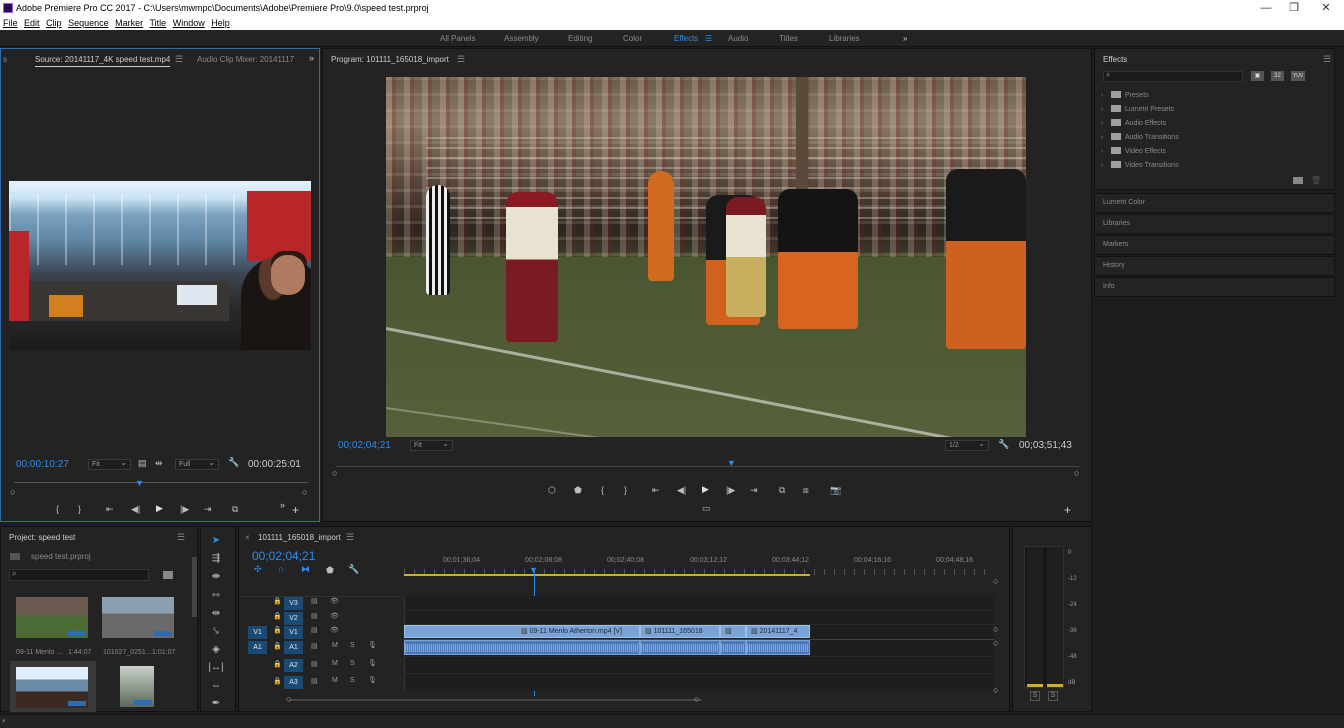  What do you see at coordinates (1294, 8) in the screenshot?
I see `maximize-button: ❐` at bounding box center [1294, 8].